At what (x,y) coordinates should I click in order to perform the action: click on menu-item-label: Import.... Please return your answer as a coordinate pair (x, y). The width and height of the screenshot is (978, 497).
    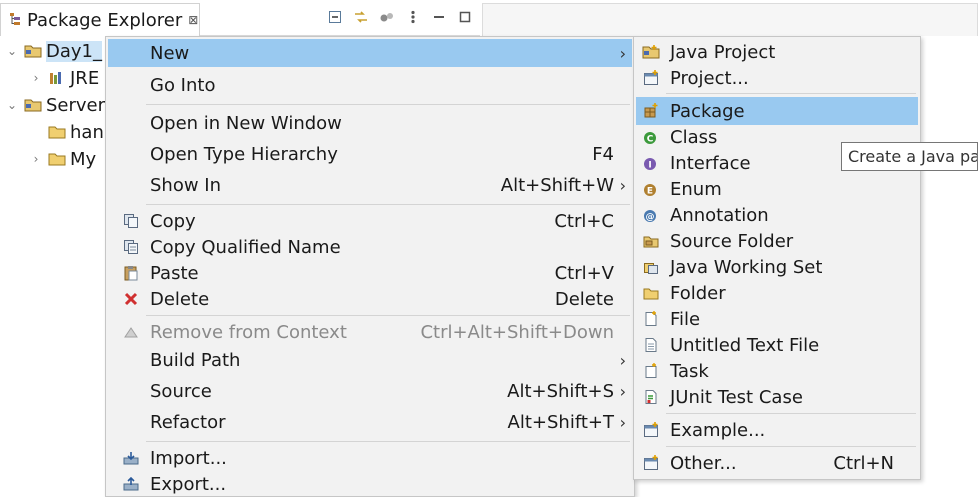
    Looking at the image, I should click on (188, 458).